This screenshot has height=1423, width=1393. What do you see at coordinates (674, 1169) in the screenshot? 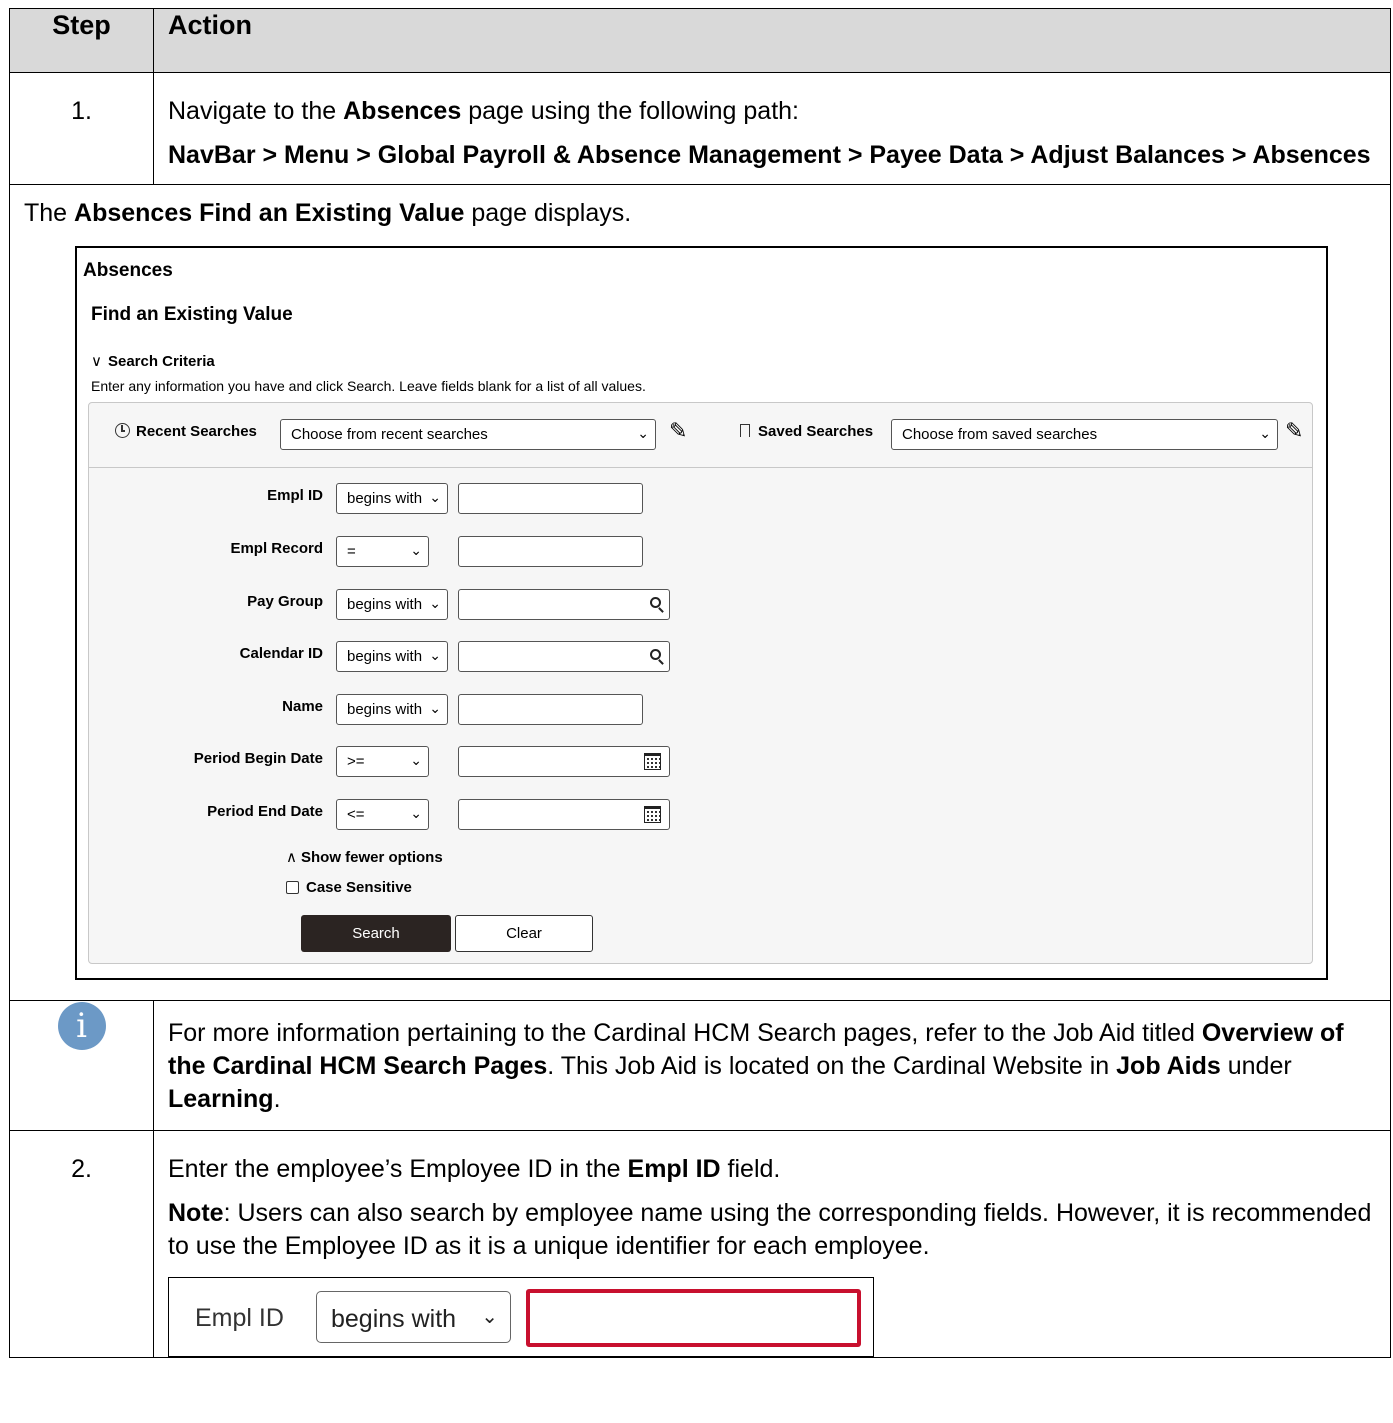
I see `field-name: Empl ID` at bounding box center [674, 1169].